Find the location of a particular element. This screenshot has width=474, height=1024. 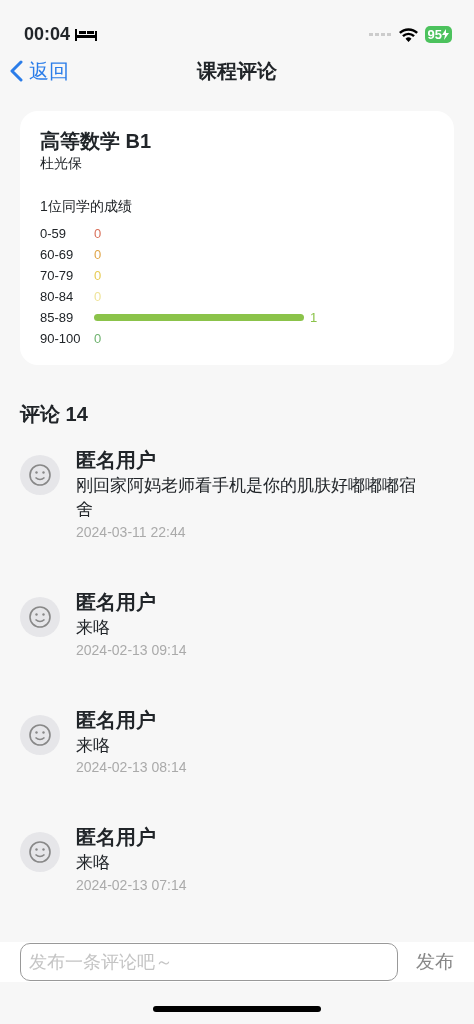

grade-summary: 1位同学的成绩 is located at coordinates (86, 207).